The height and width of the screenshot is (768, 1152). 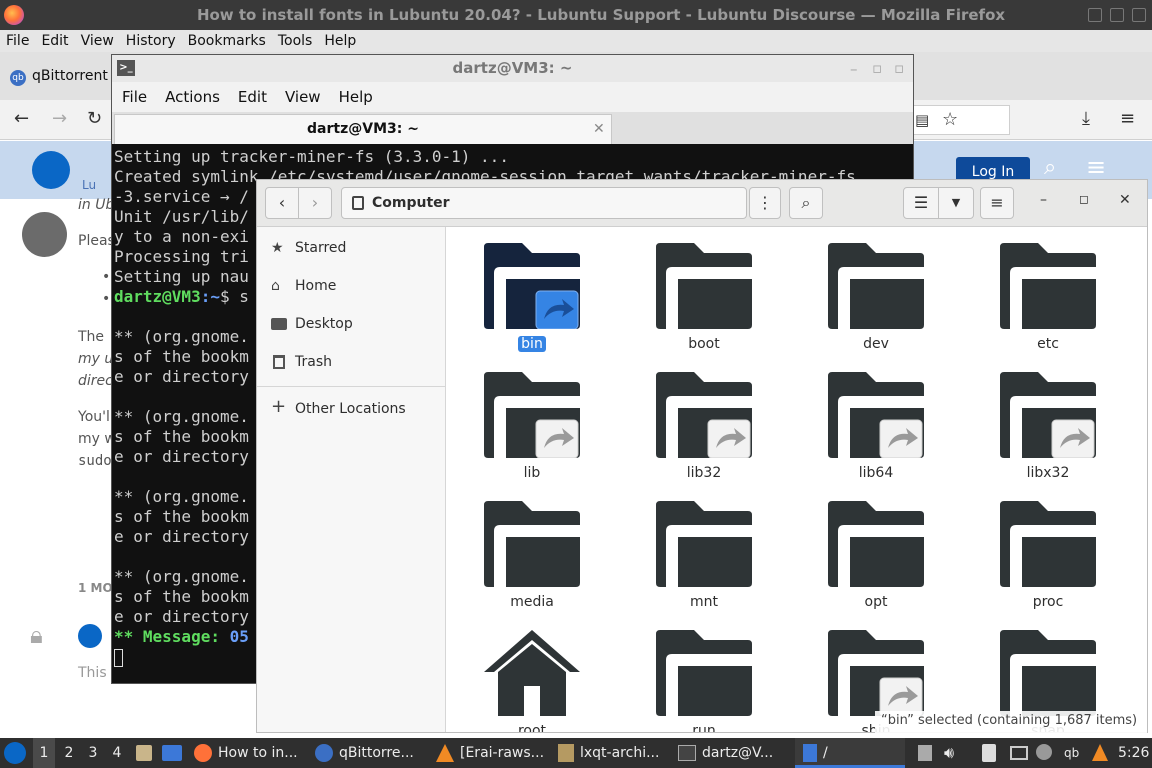 I want to click on workspace-1: 1, so click(x=44, y=753).